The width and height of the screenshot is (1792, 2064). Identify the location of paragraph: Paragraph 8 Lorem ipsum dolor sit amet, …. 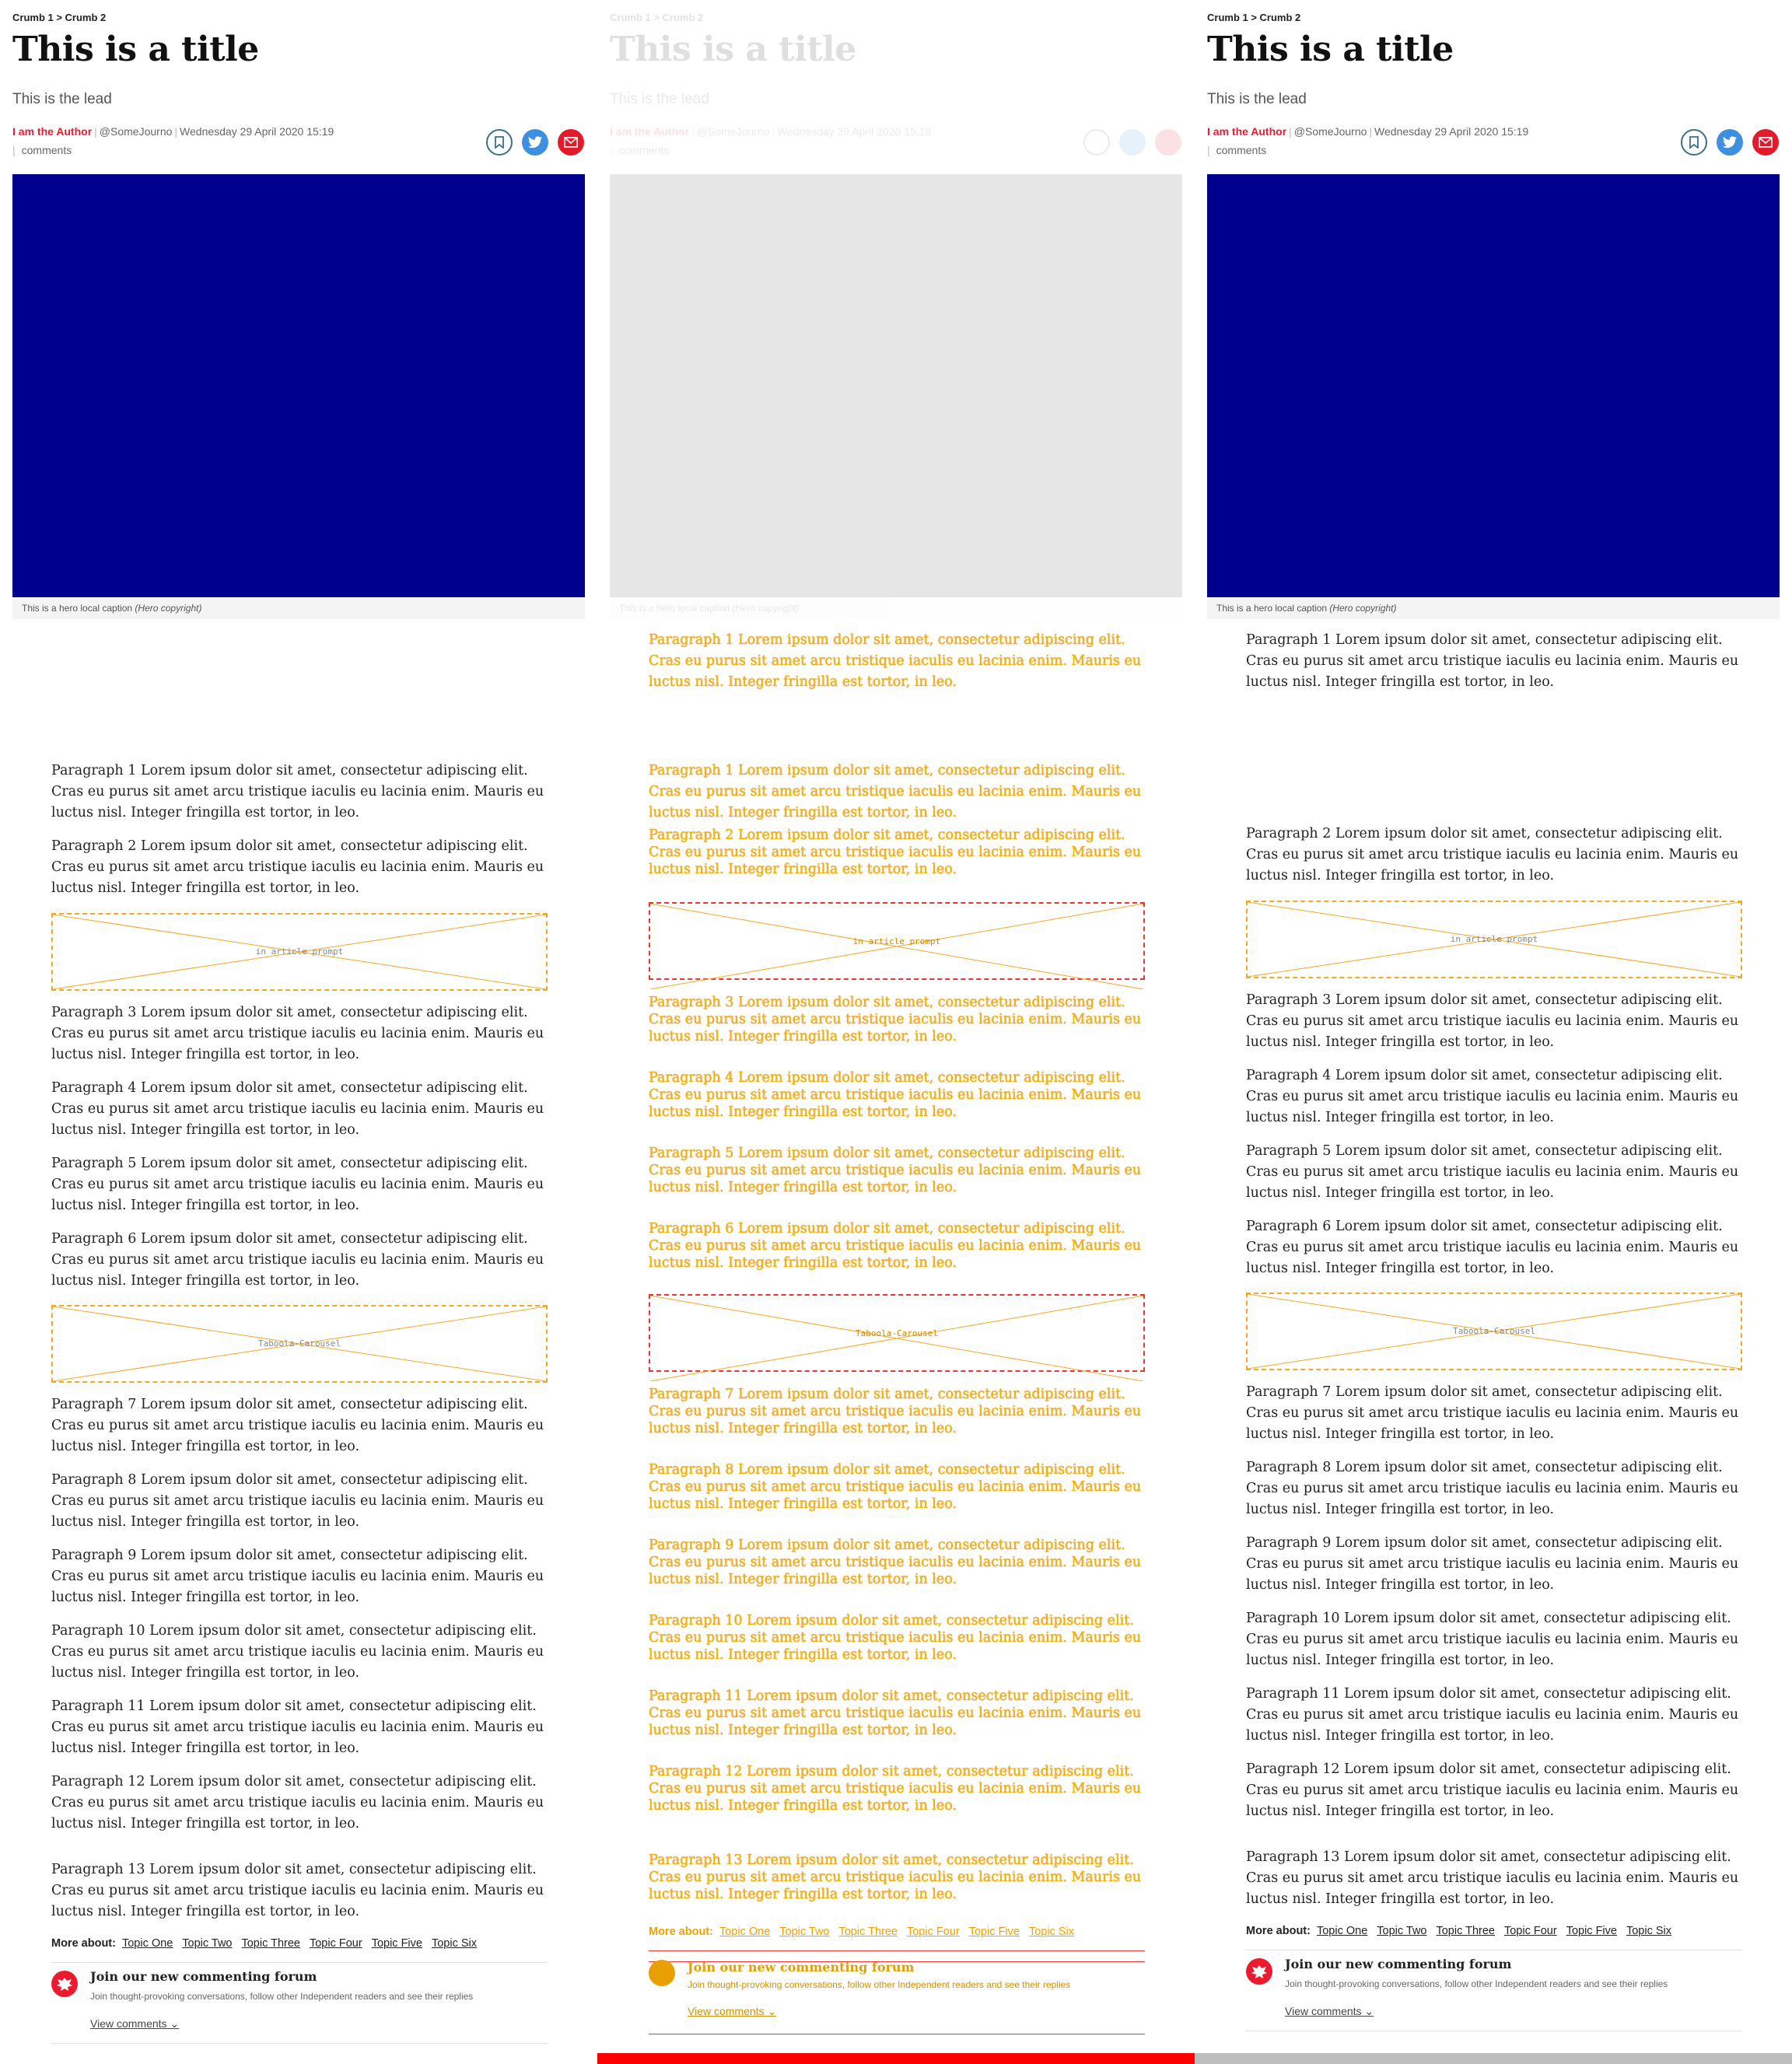
(297, 1501).